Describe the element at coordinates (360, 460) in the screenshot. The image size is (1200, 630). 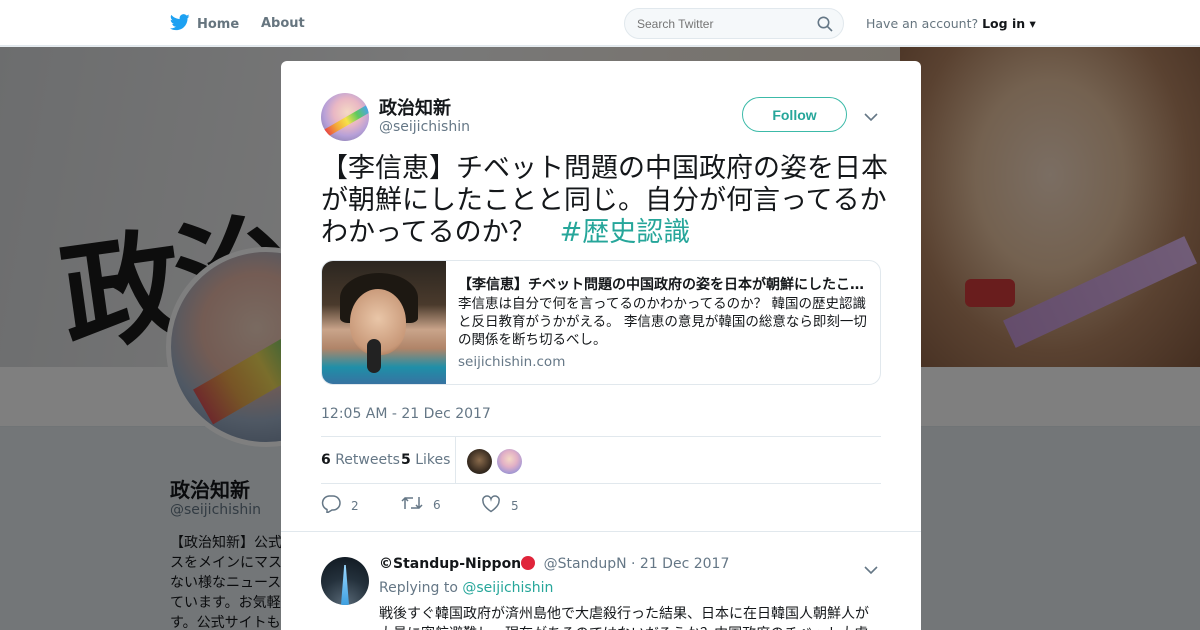
I see `retweets-stat: 6 Retweets` at that location.